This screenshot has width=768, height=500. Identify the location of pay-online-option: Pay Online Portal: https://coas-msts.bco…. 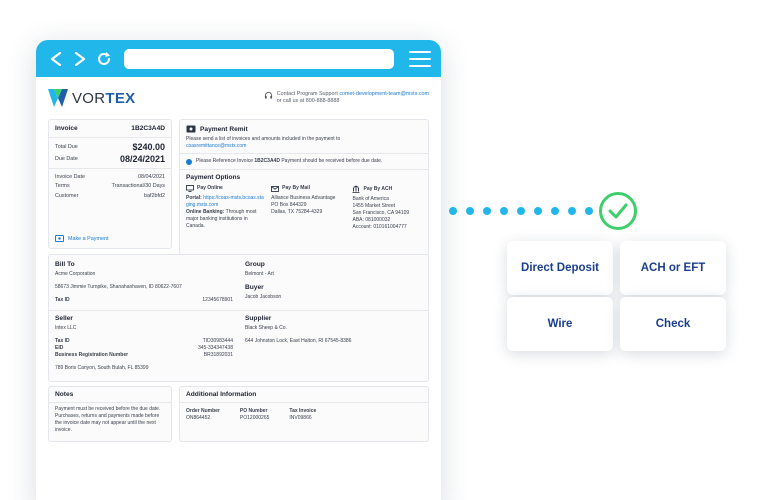
(225, 207).